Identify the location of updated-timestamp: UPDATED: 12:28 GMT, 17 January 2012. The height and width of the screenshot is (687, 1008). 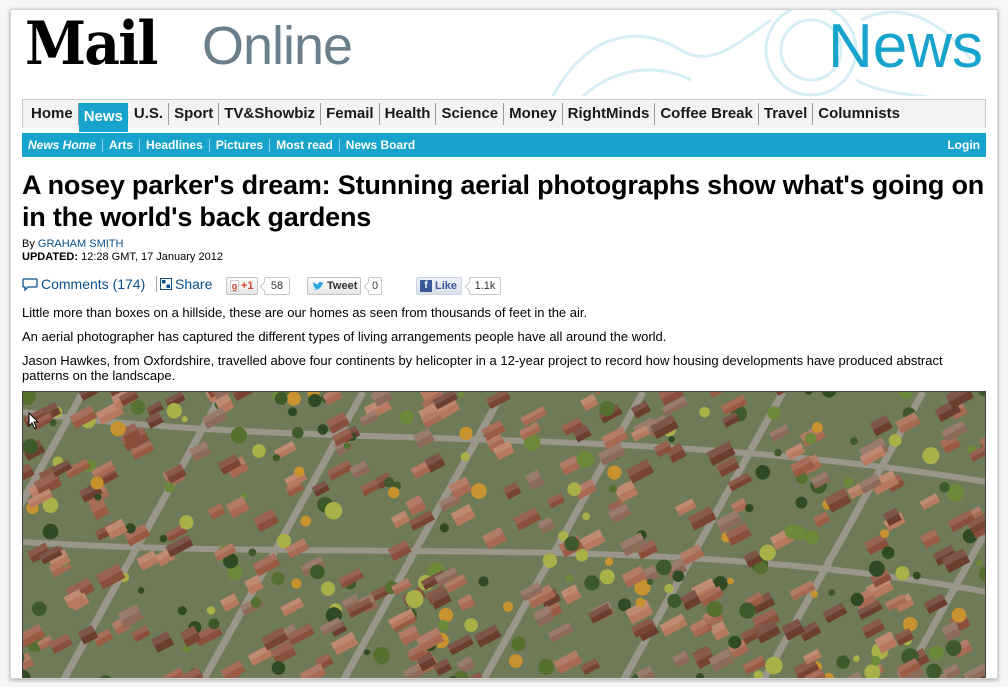
(122, 257).